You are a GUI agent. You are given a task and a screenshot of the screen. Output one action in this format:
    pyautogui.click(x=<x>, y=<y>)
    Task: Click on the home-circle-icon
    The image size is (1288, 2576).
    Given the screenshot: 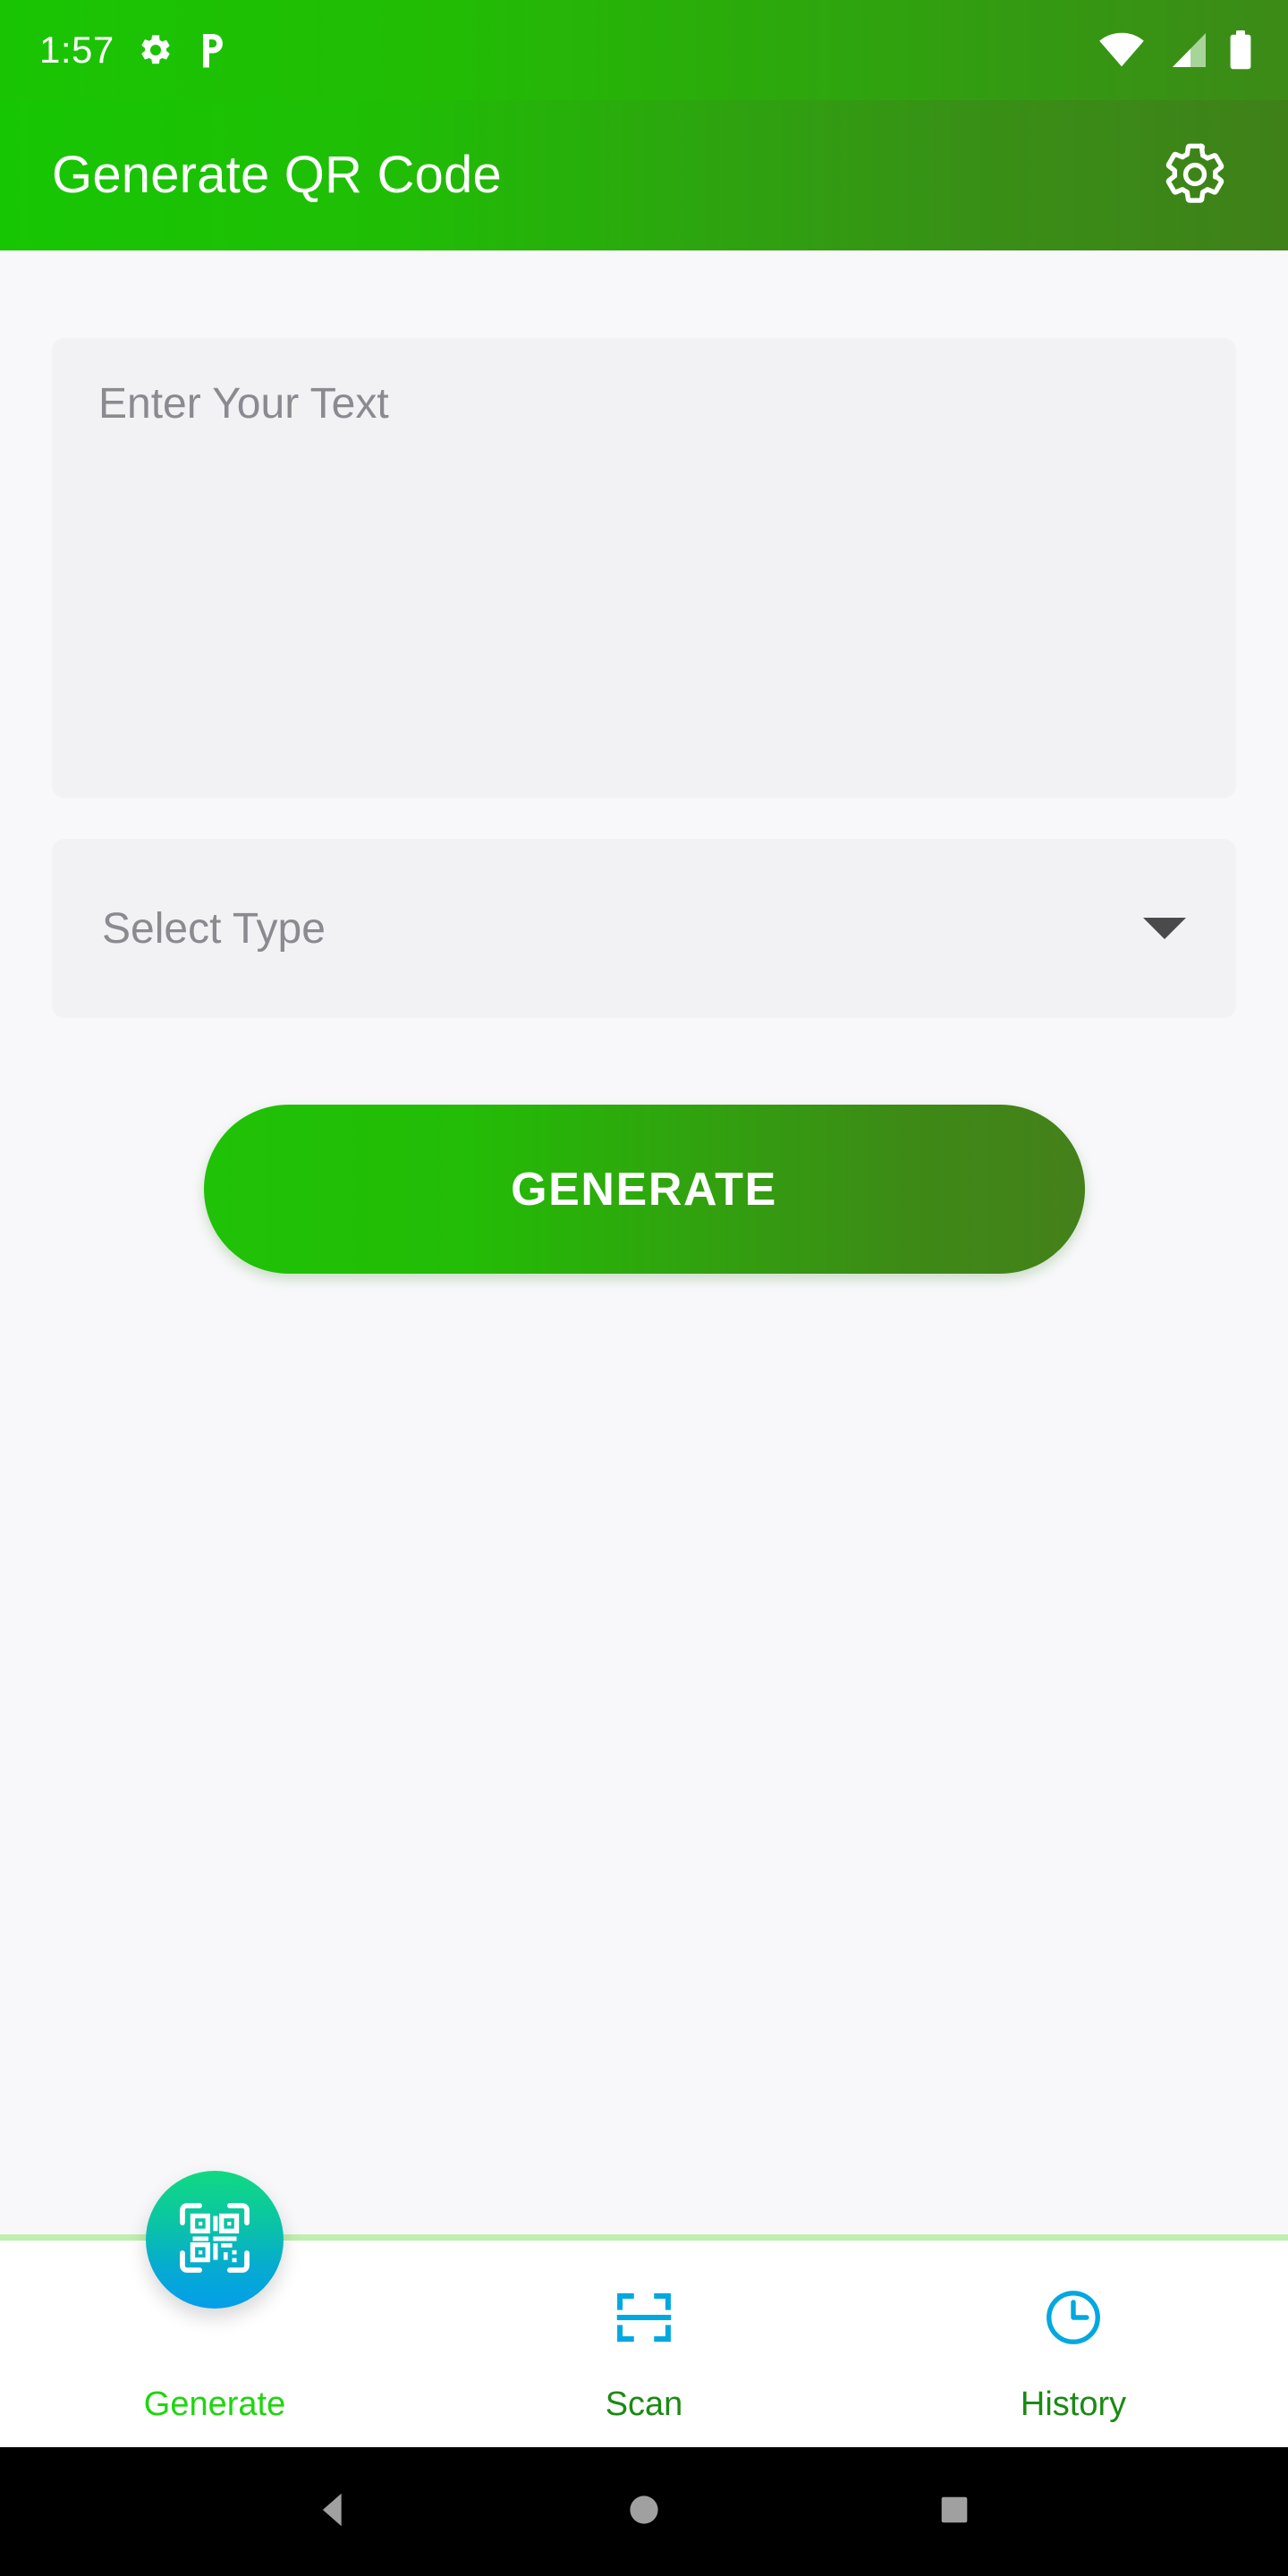 What is the action you would take?
    pyautogui.click(x=644, y=2512)
    